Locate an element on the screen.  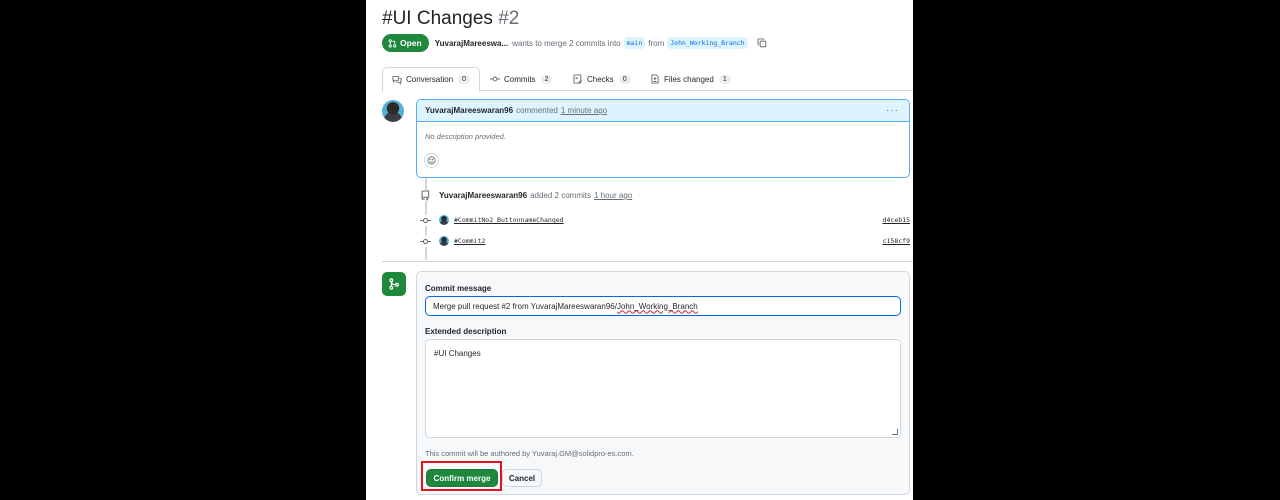
tab-counter: 1 is located at coordinates (724, 79).